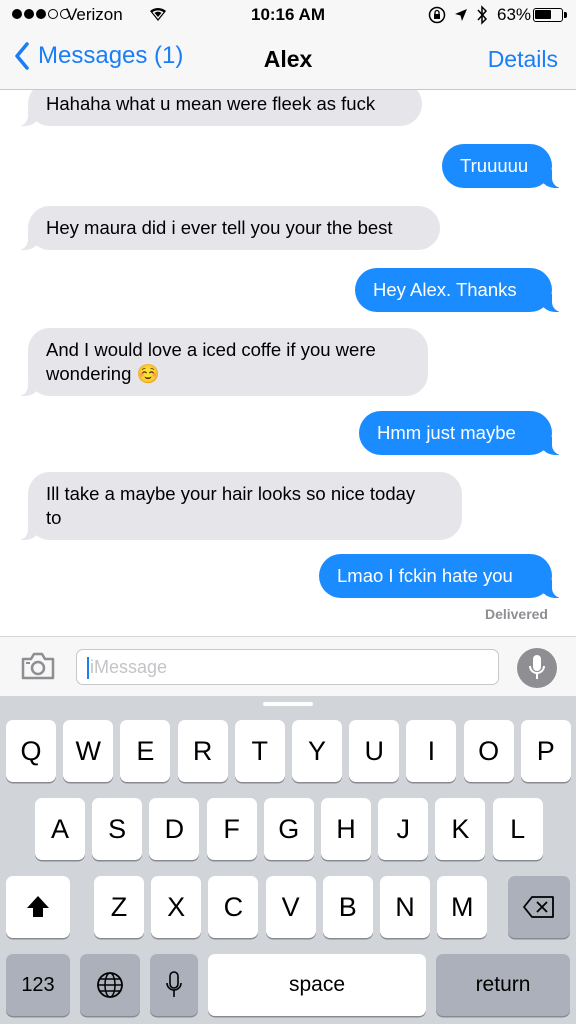  I want to click on shift-arrow-icon, so click(38, 906).